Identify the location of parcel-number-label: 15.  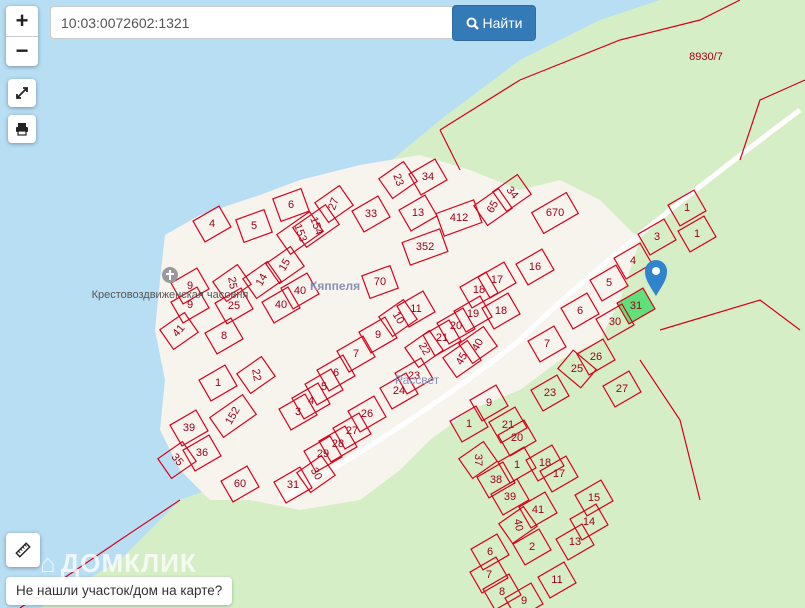
(594, 498).